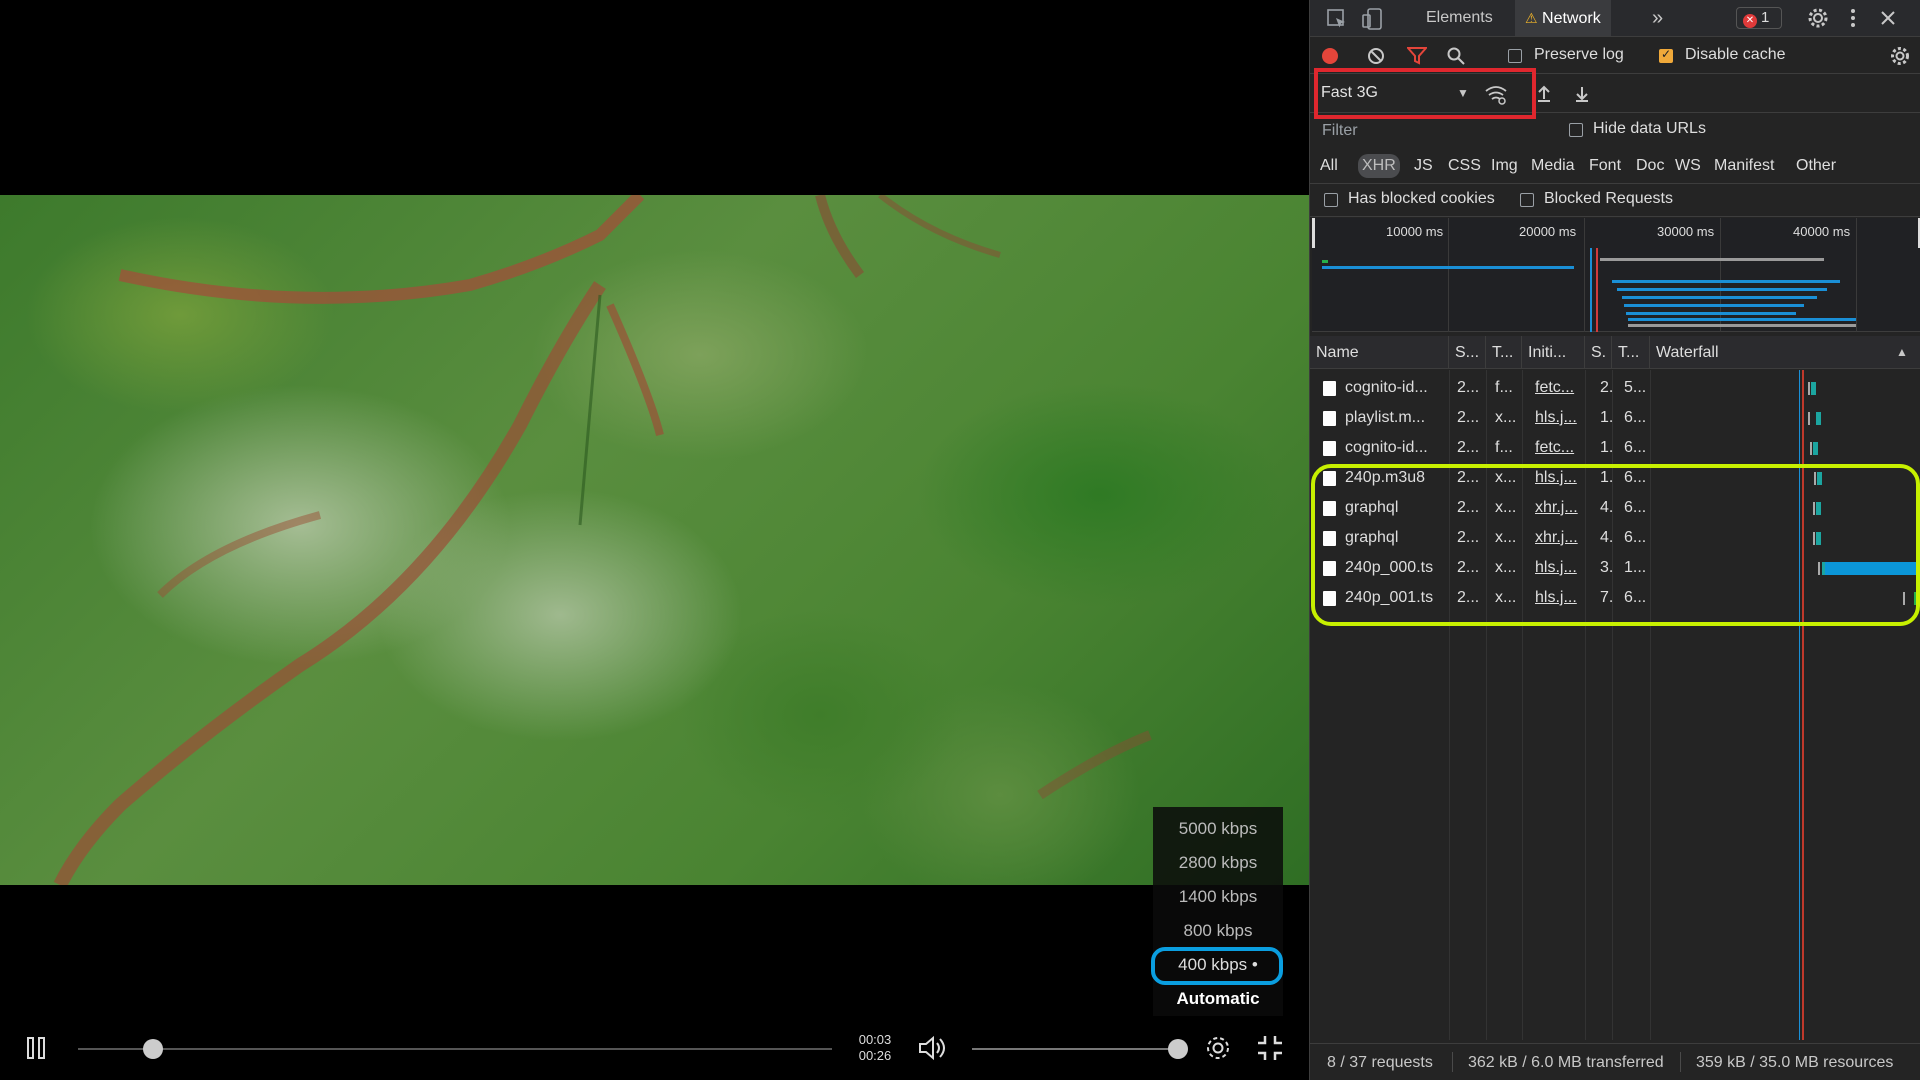 Image resolution: width=1920 pixels, height=1080 pixels. Describe the element at coordinates (1563, 18) in the screenshot. I see `tab-network: ⚠ Network` at that location.